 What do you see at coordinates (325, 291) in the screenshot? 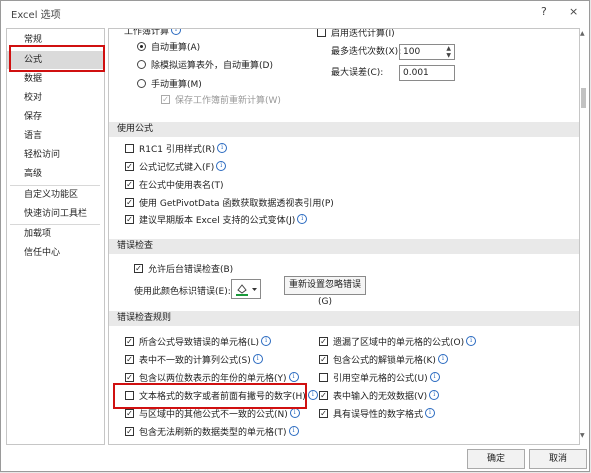
I see `reset-ignored-errors-button: 重新设置忽略错误(G)` at bounding box center [325, 291].